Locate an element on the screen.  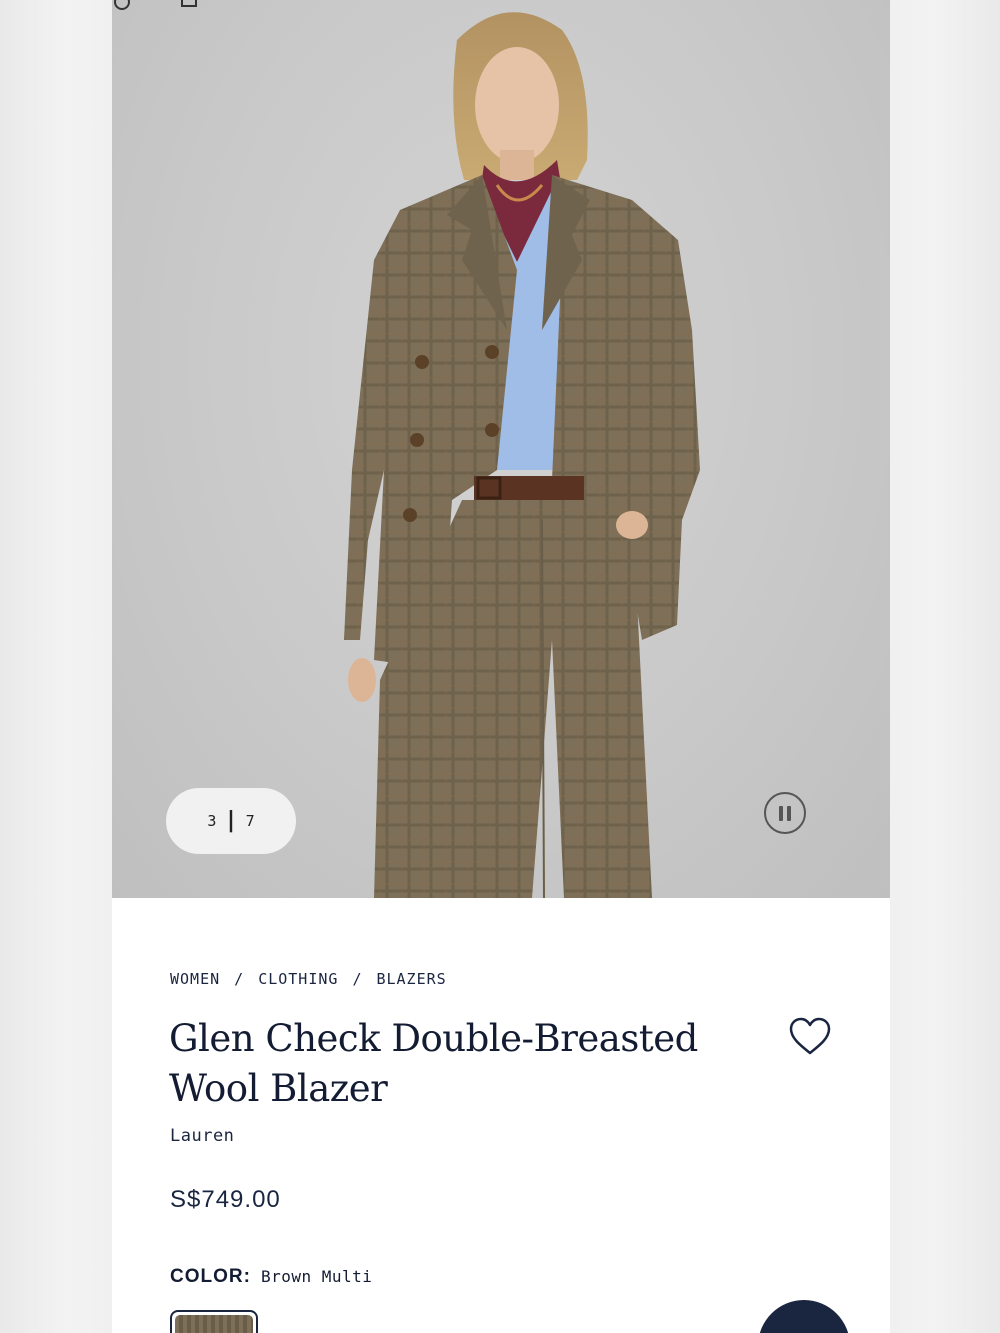
breadcrumb: WOMEN / CLOTHING / BLAZERS is located at coordinates (308, 979).